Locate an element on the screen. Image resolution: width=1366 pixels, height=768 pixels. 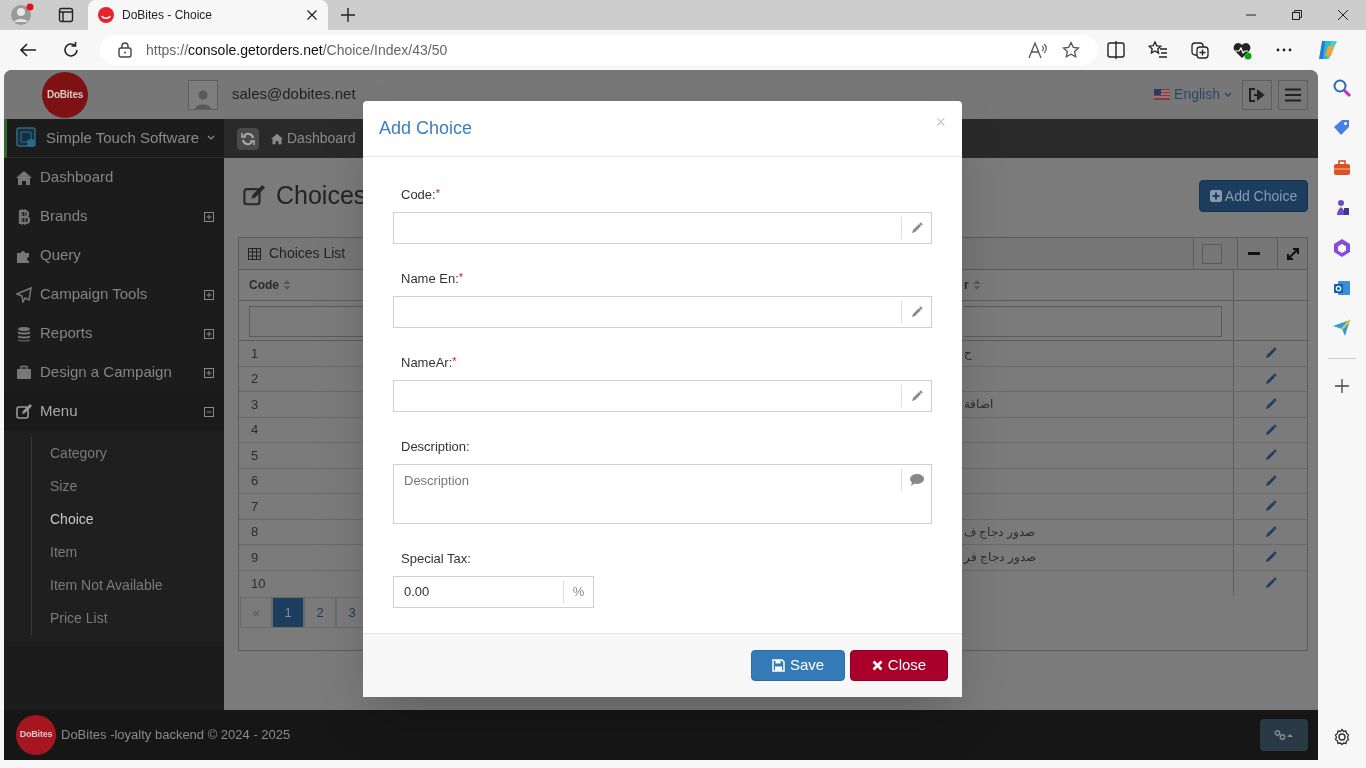
office-icon is located at coordinates (1342, 248).